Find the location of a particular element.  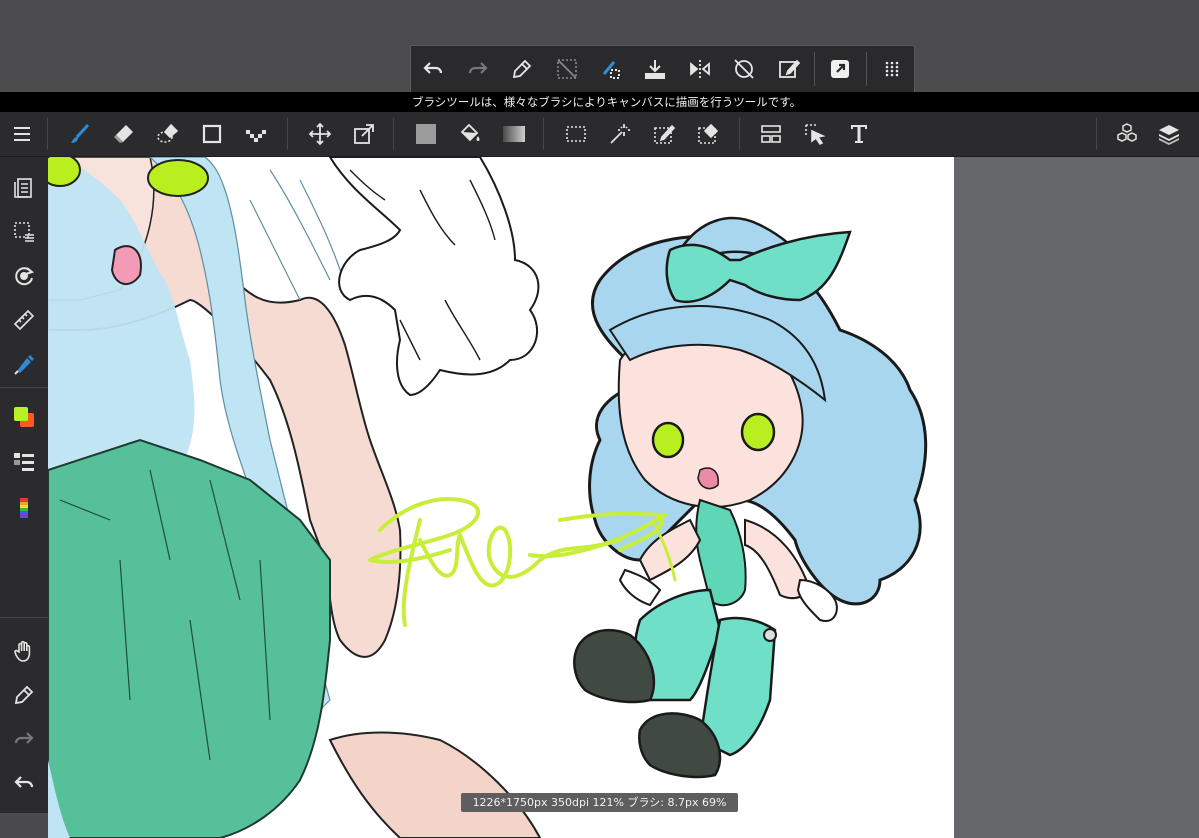

layer-list-icon is located at coordinates (24, 462).